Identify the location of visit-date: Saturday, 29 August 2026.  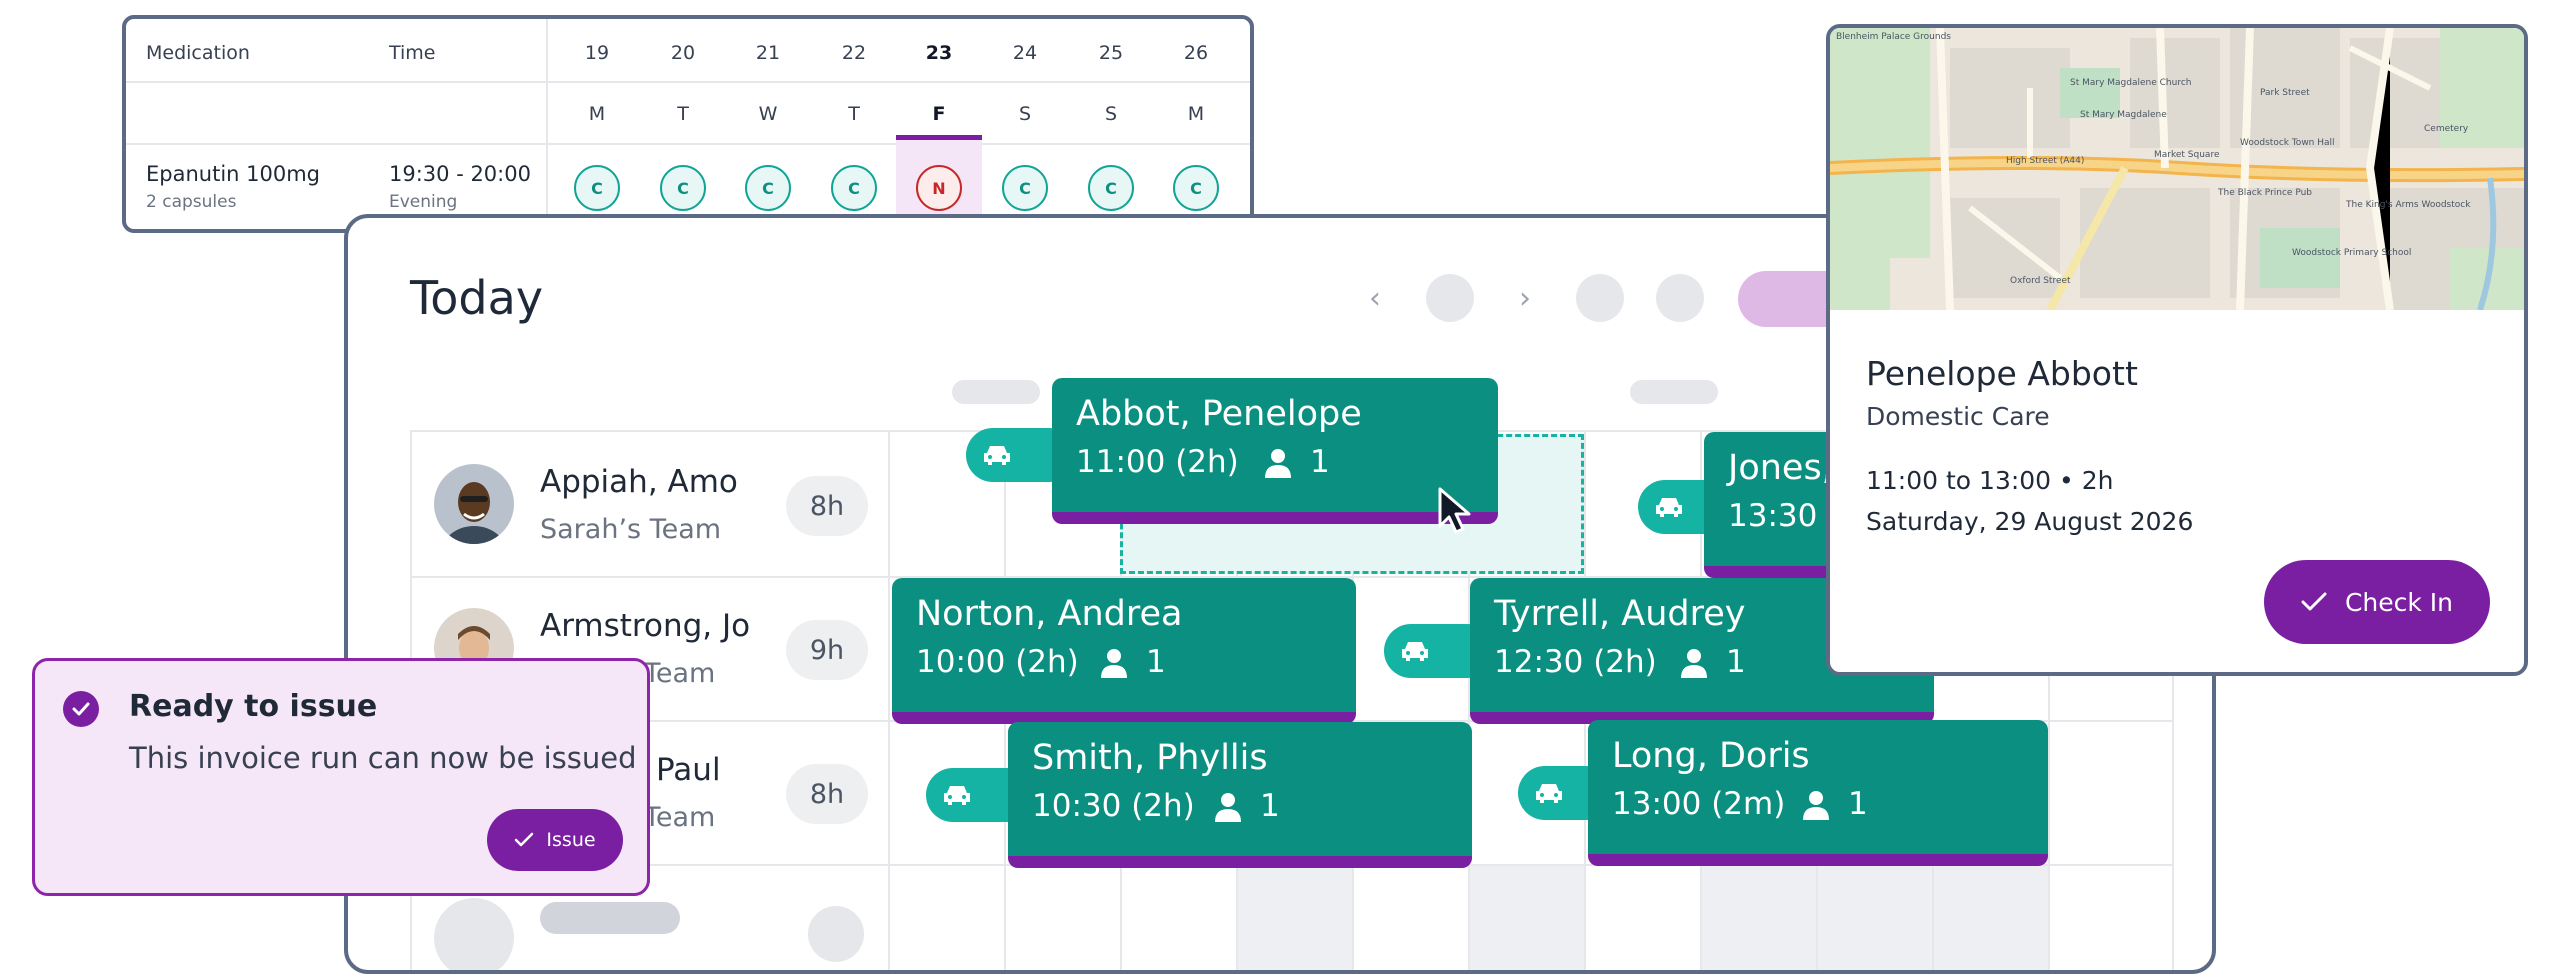
(2030, 521).